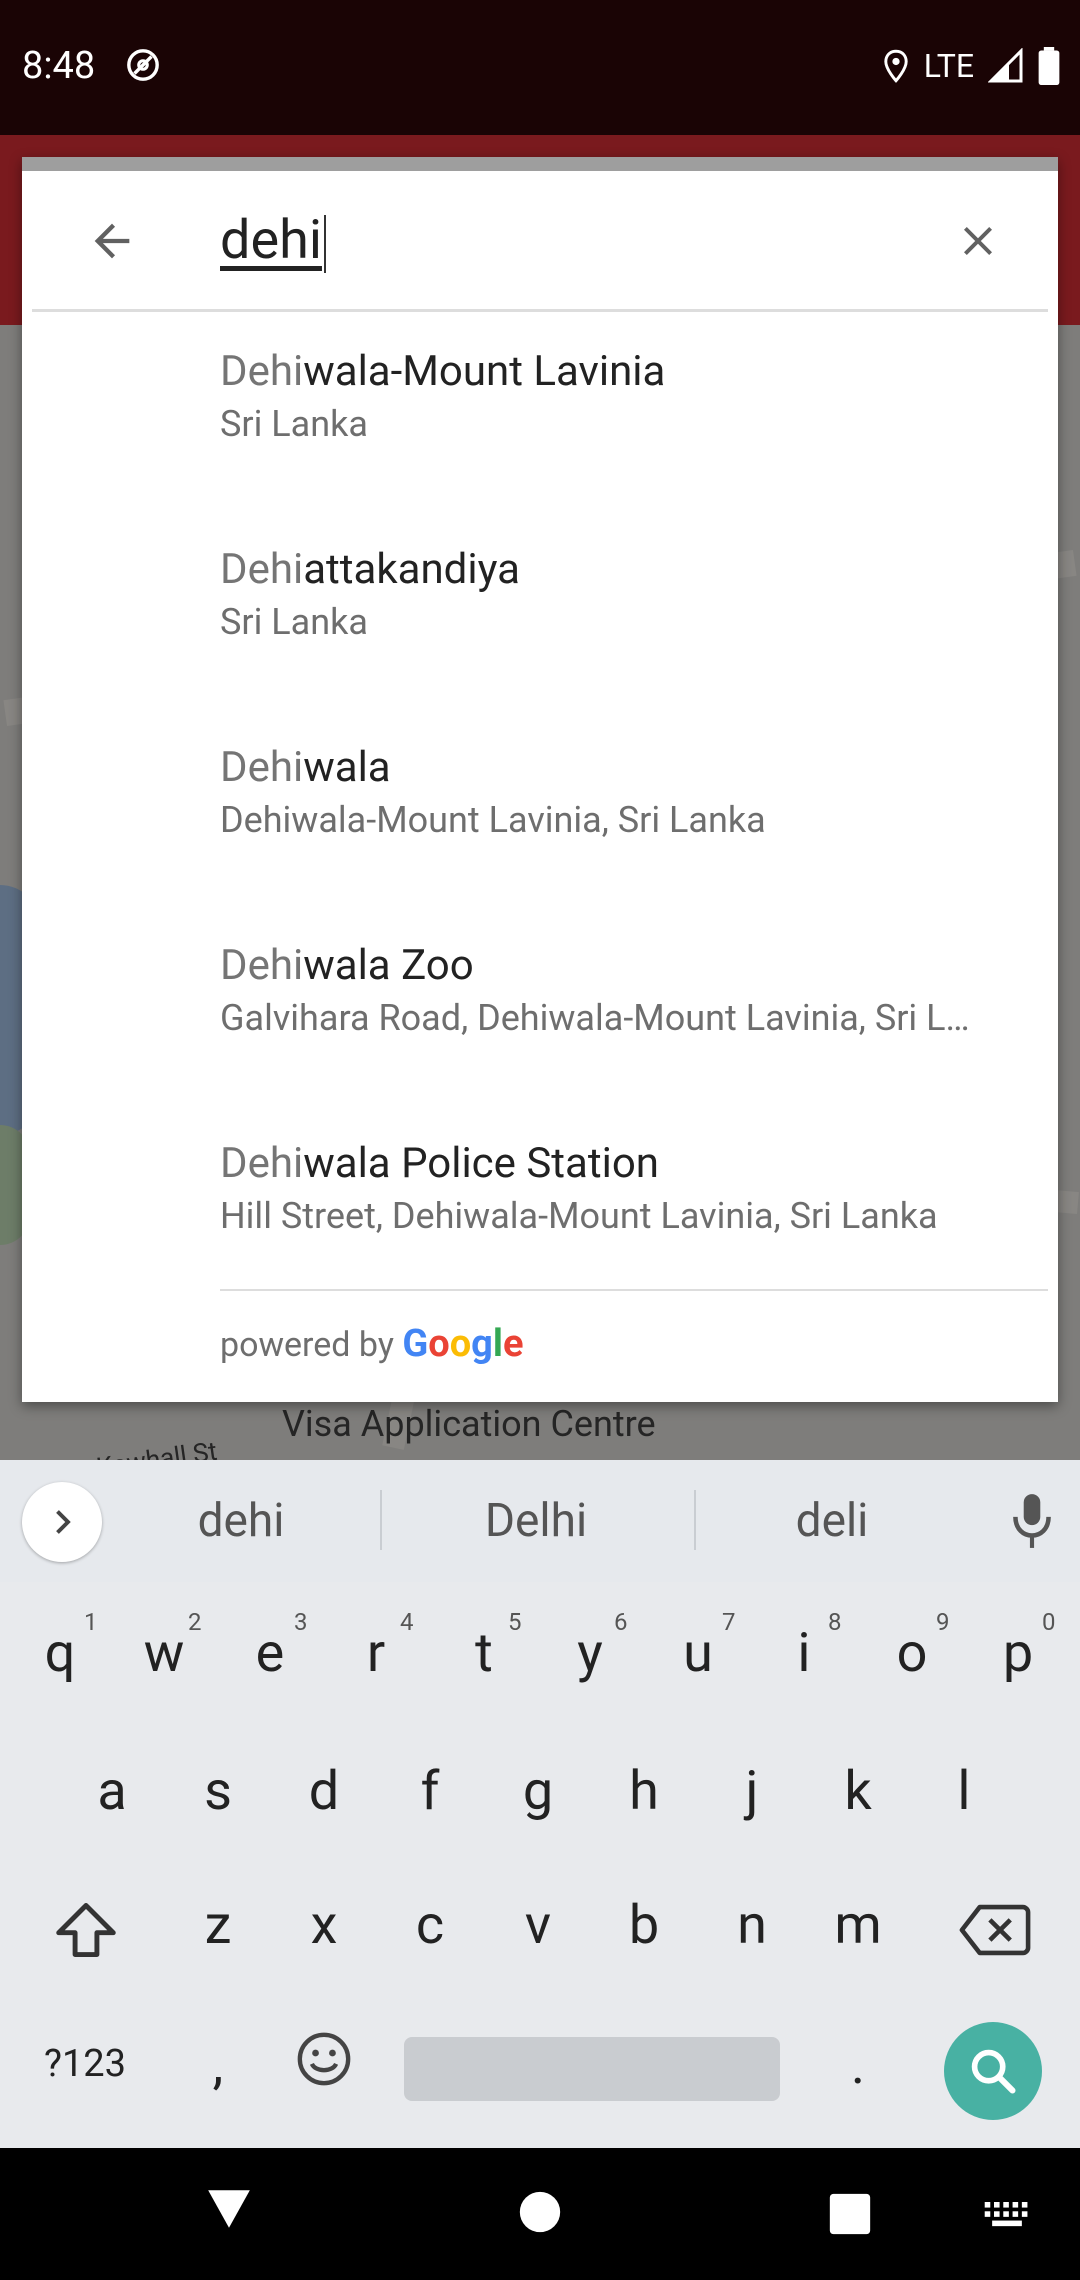 The width and height of the screenshot is (1080, 2280). I want to click on emoji-icon, so click(324, 2059).